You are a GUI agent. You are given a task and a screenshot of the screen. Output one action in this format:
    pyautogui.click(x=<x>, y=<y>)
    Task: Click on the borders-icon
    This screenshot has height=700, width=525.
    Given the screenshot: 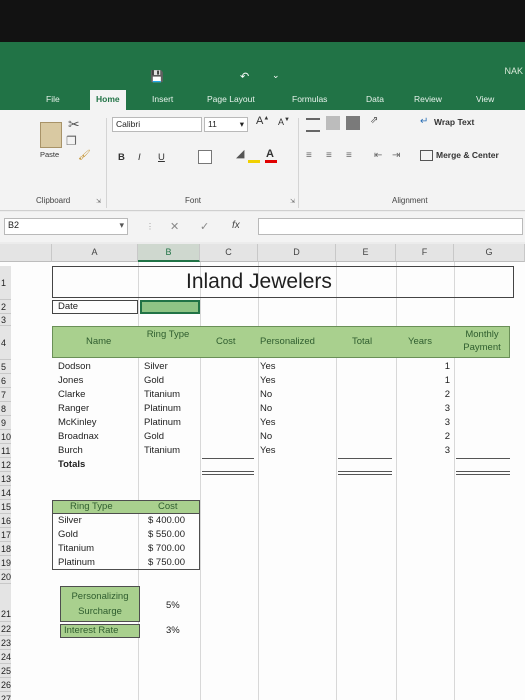 What is the action you would take?
    pyautogui.click(x=205, y=157)
    